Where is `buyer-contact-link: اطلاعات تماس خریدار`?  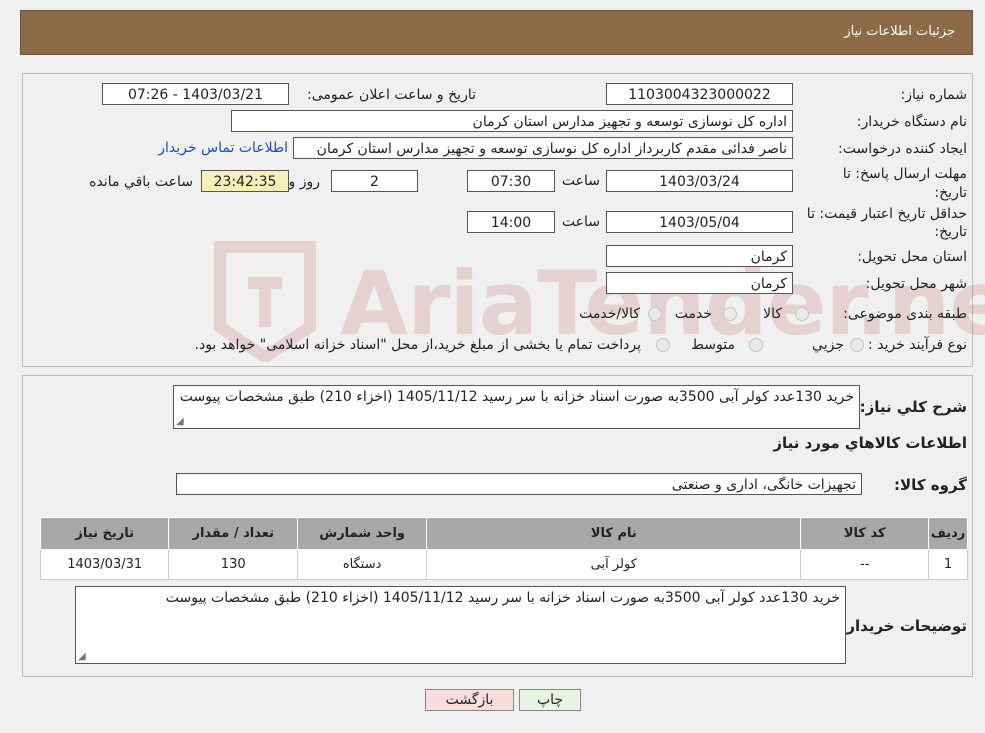 buyer-contact-link: اطلاعات تماس خریدار is located at coordinates (223, 148).